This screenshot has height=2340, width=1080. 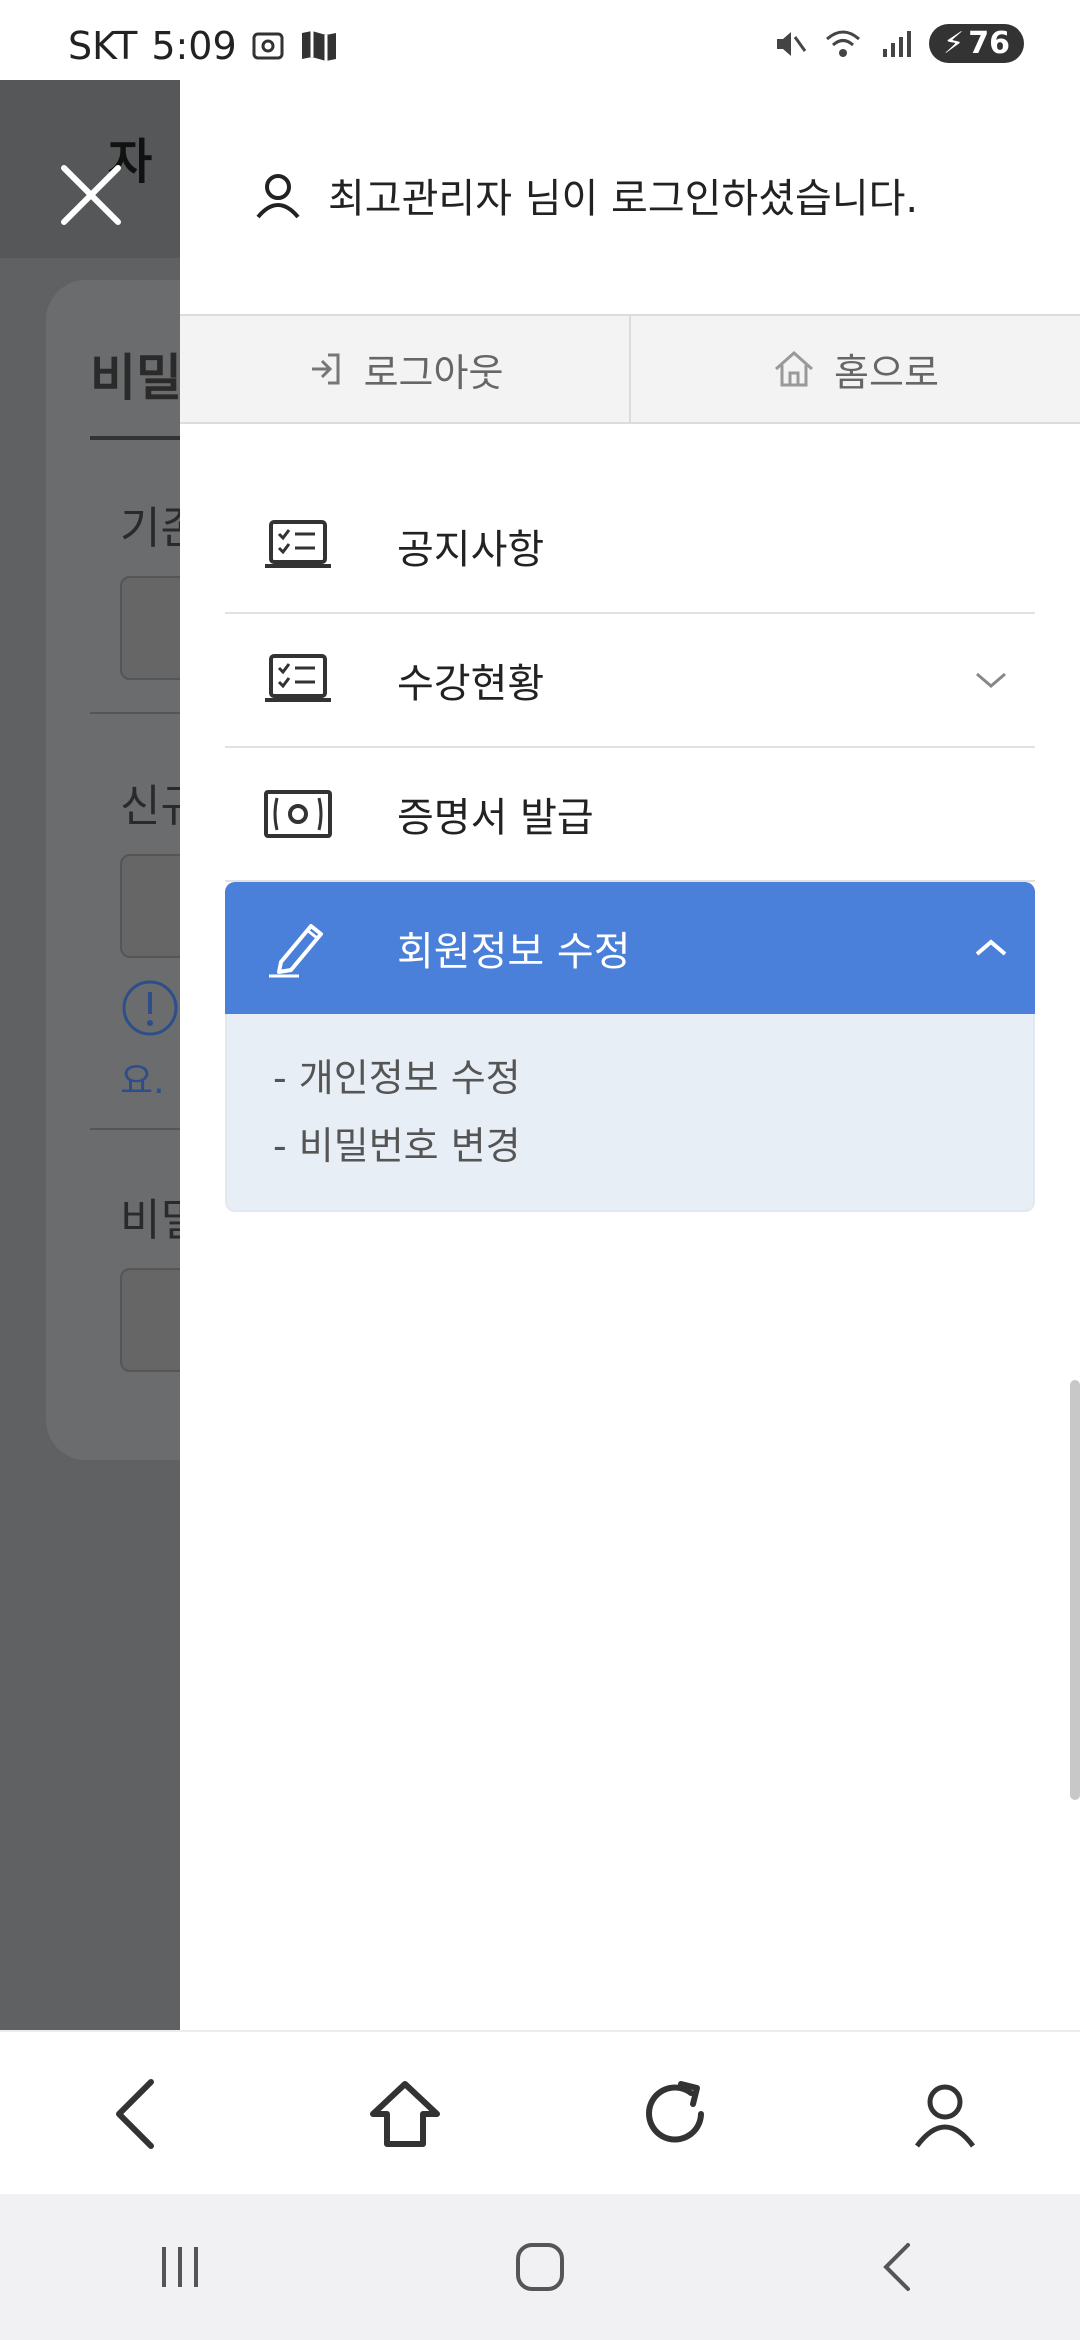 What do you see at coordinates (91, 195) in the screenshot?
I see `close-icon` at bounding box center [91, 195].